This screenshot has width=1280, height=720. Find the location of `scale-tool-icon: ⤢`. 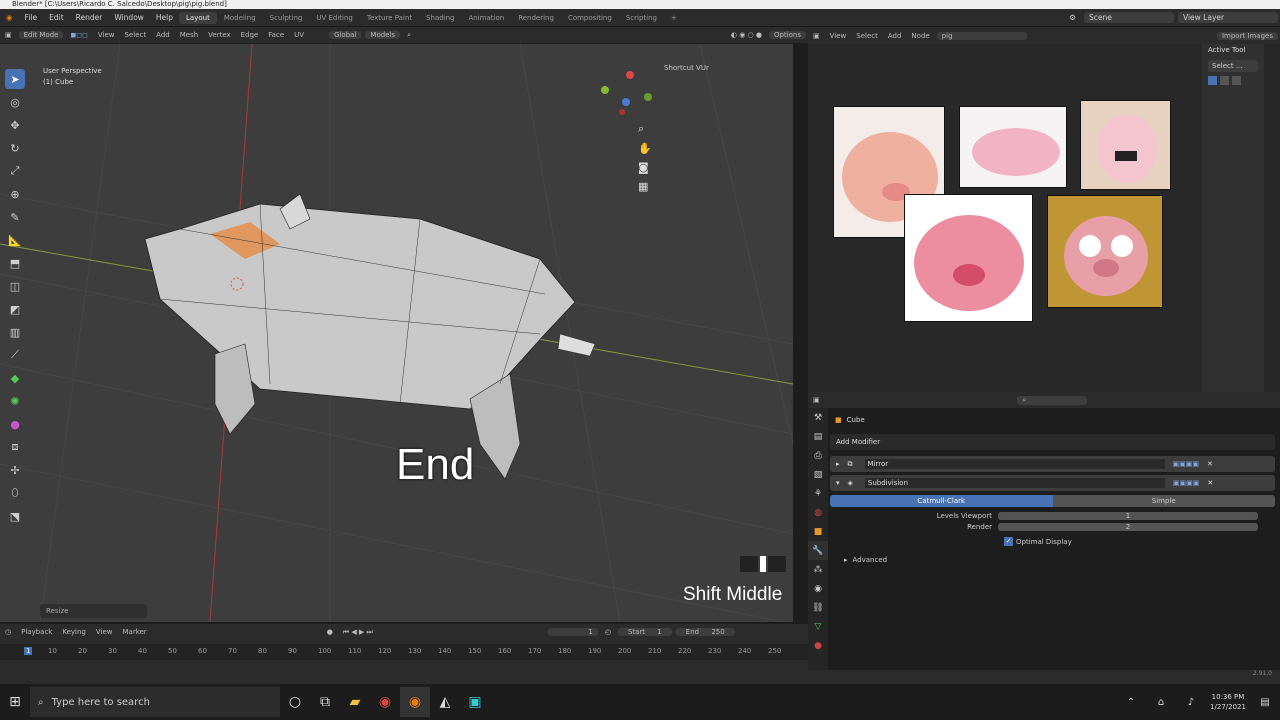

scale-tool-icon: ⤢ is located at coordinates (15, 171).